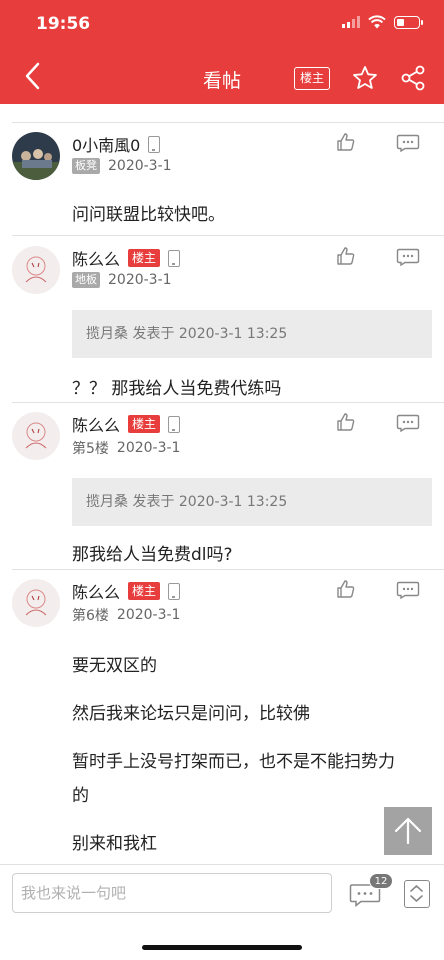 The width and height of the screenshot is (444, 960). I want to click on post-body-line: 然后我来论坛只是问问，比较佛, so click(191, 714).